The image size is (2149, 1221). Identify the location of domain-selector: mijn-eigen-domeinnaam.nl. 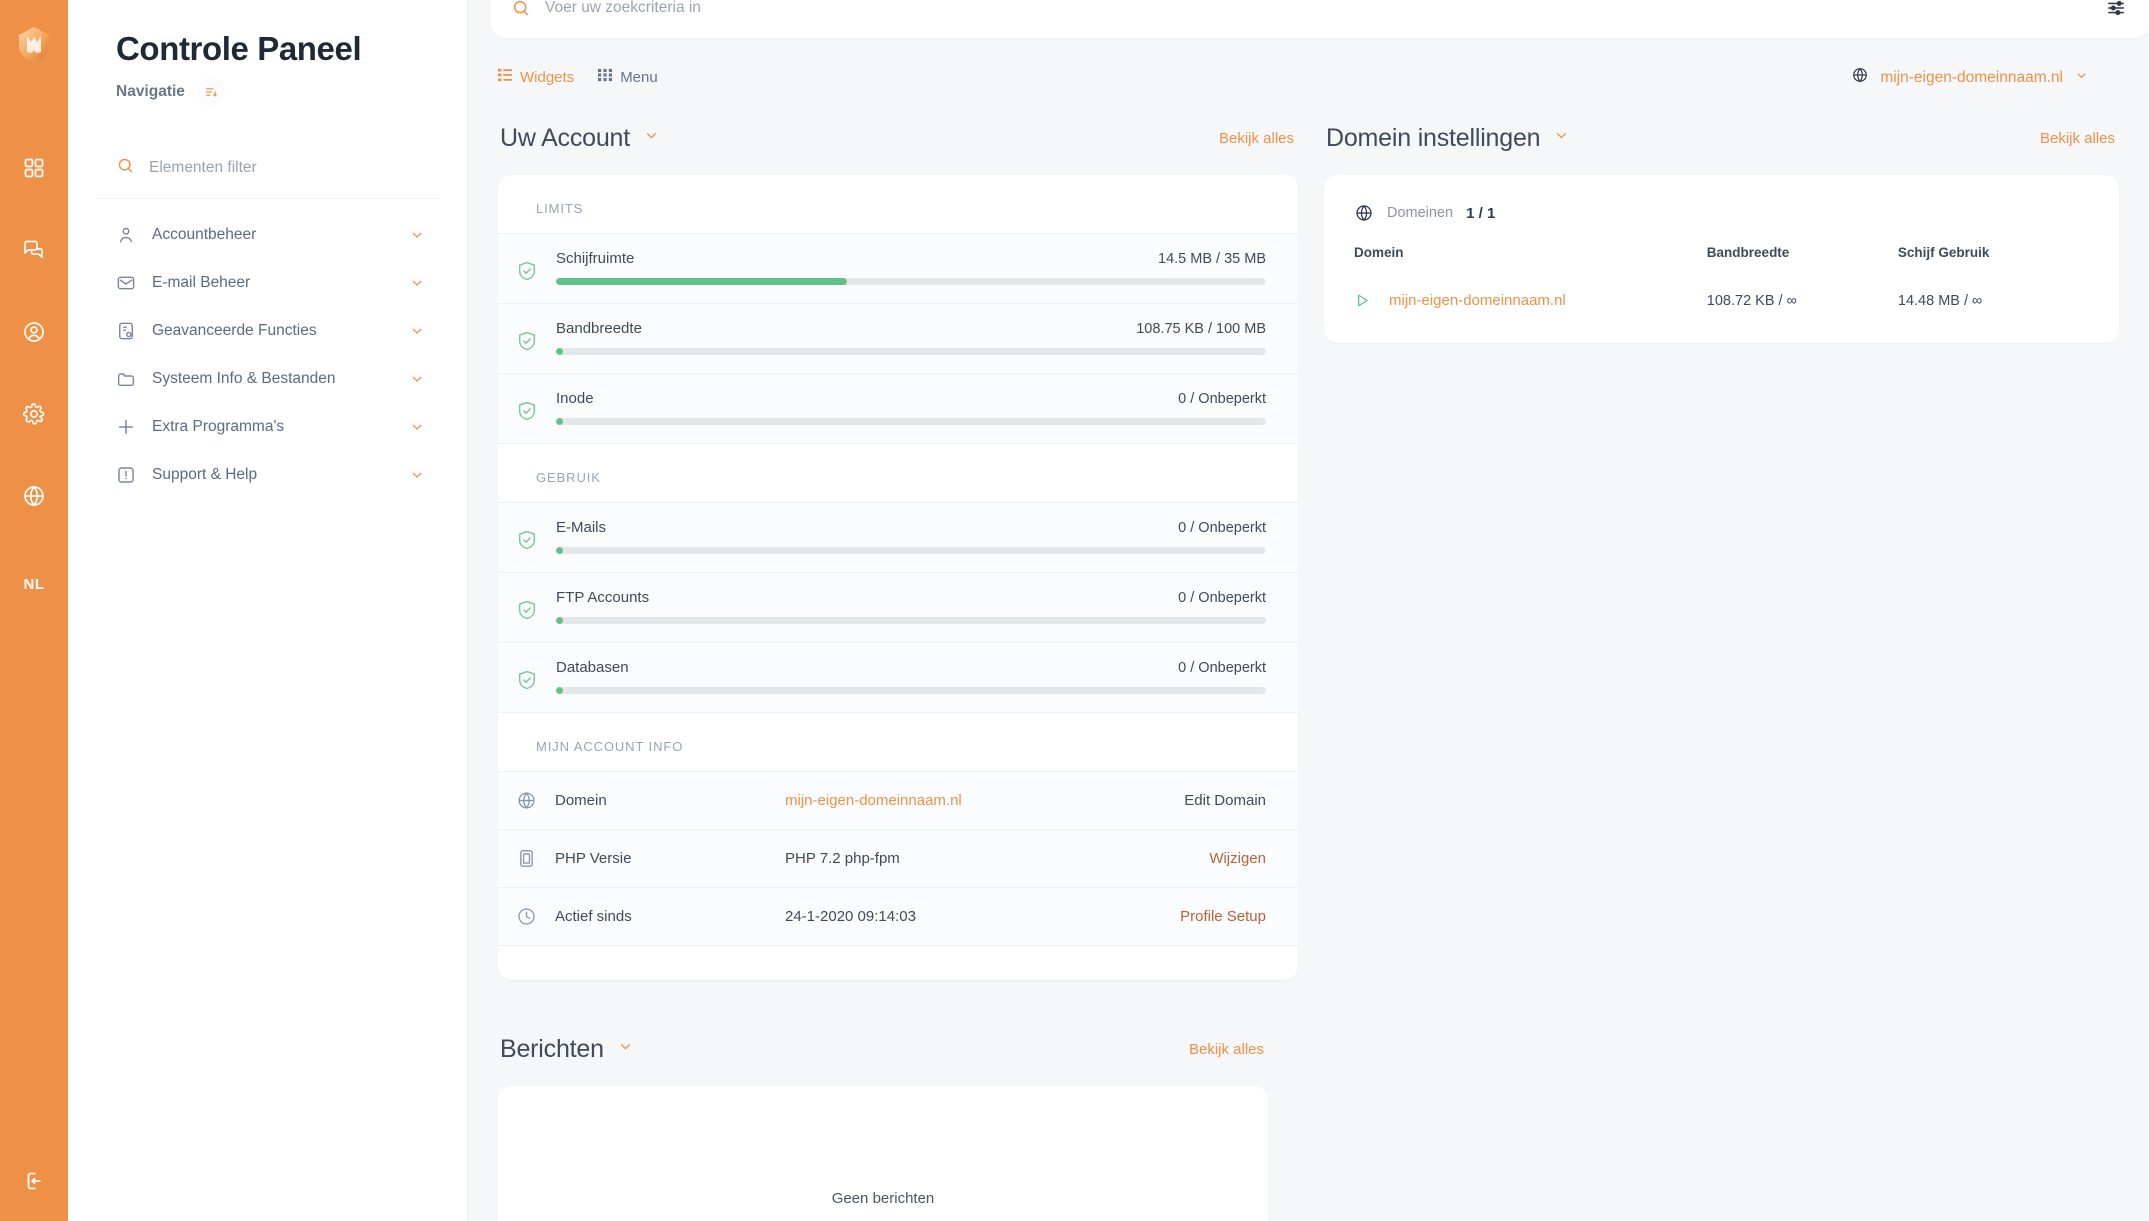
(1985, 77).